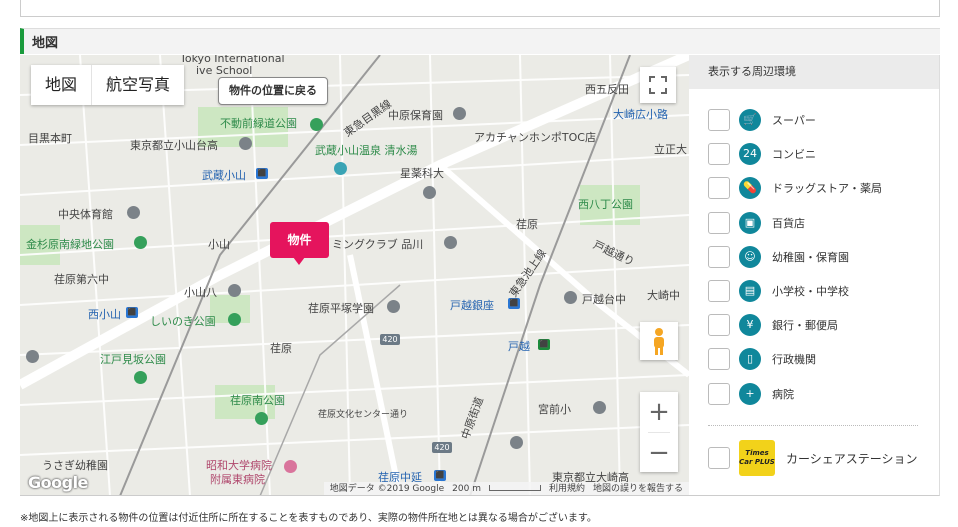 The height and width of the screenshot is (527, 958). Describe the element at coordinates (104, 314) in the screenshot. I see `map-label: 西小山` at that location.